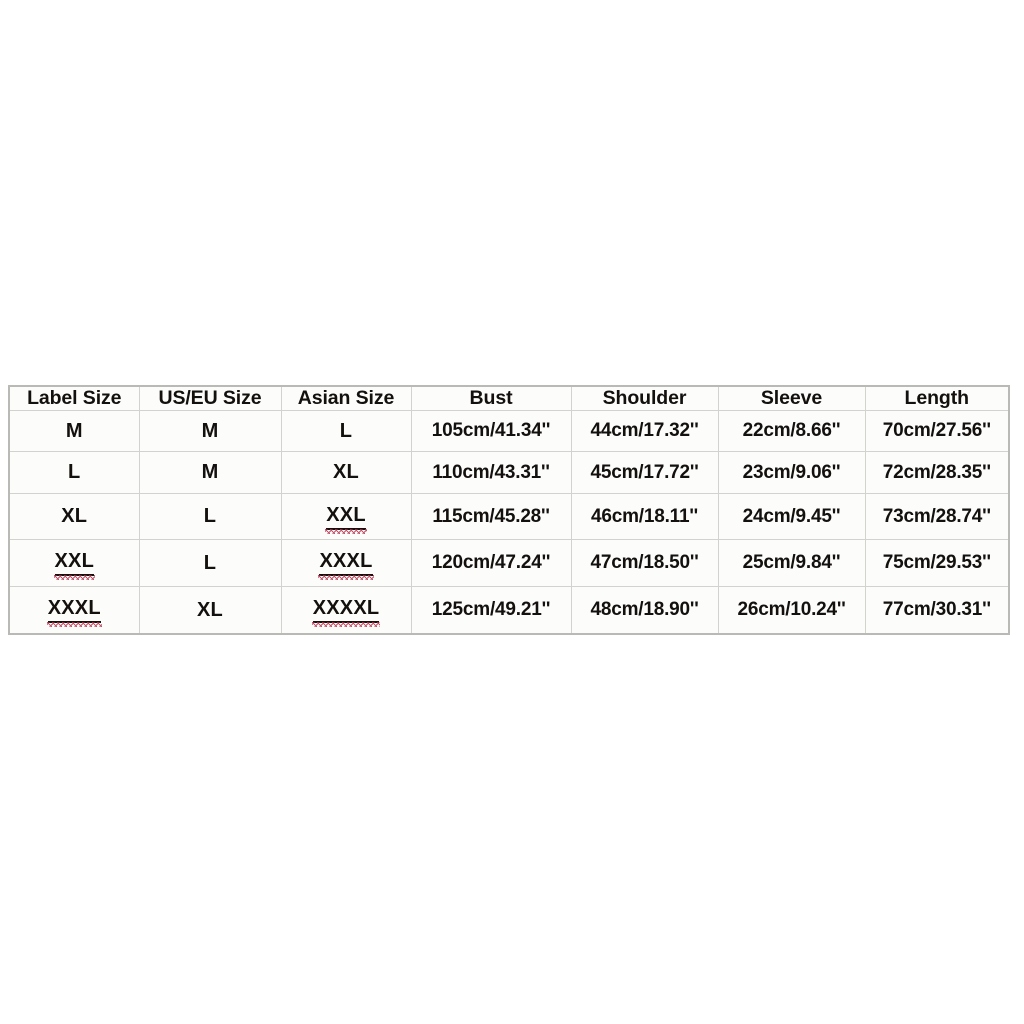 This screenshot has height=1024, width=1024. What do you see at coordinates (791, 472) in the screenshot?
I see `cell-sleeve: 23cm/9.06''` at bounding box center [791, 472].